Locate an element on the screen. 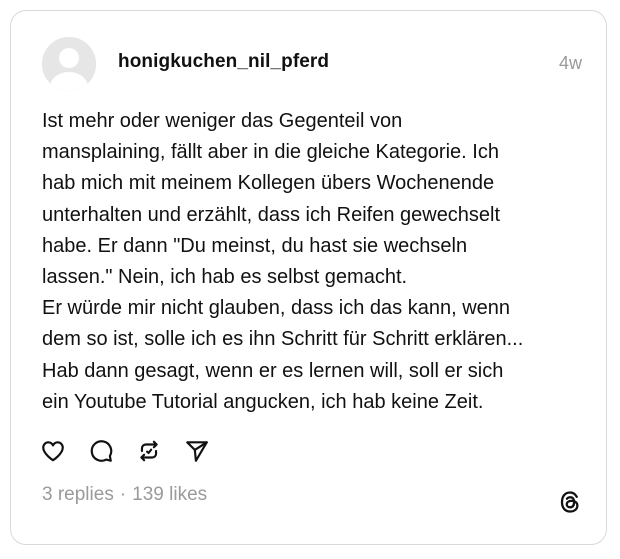 This screenshot has height=559, width=620. repost-icon is located at coordinates (149, 451).